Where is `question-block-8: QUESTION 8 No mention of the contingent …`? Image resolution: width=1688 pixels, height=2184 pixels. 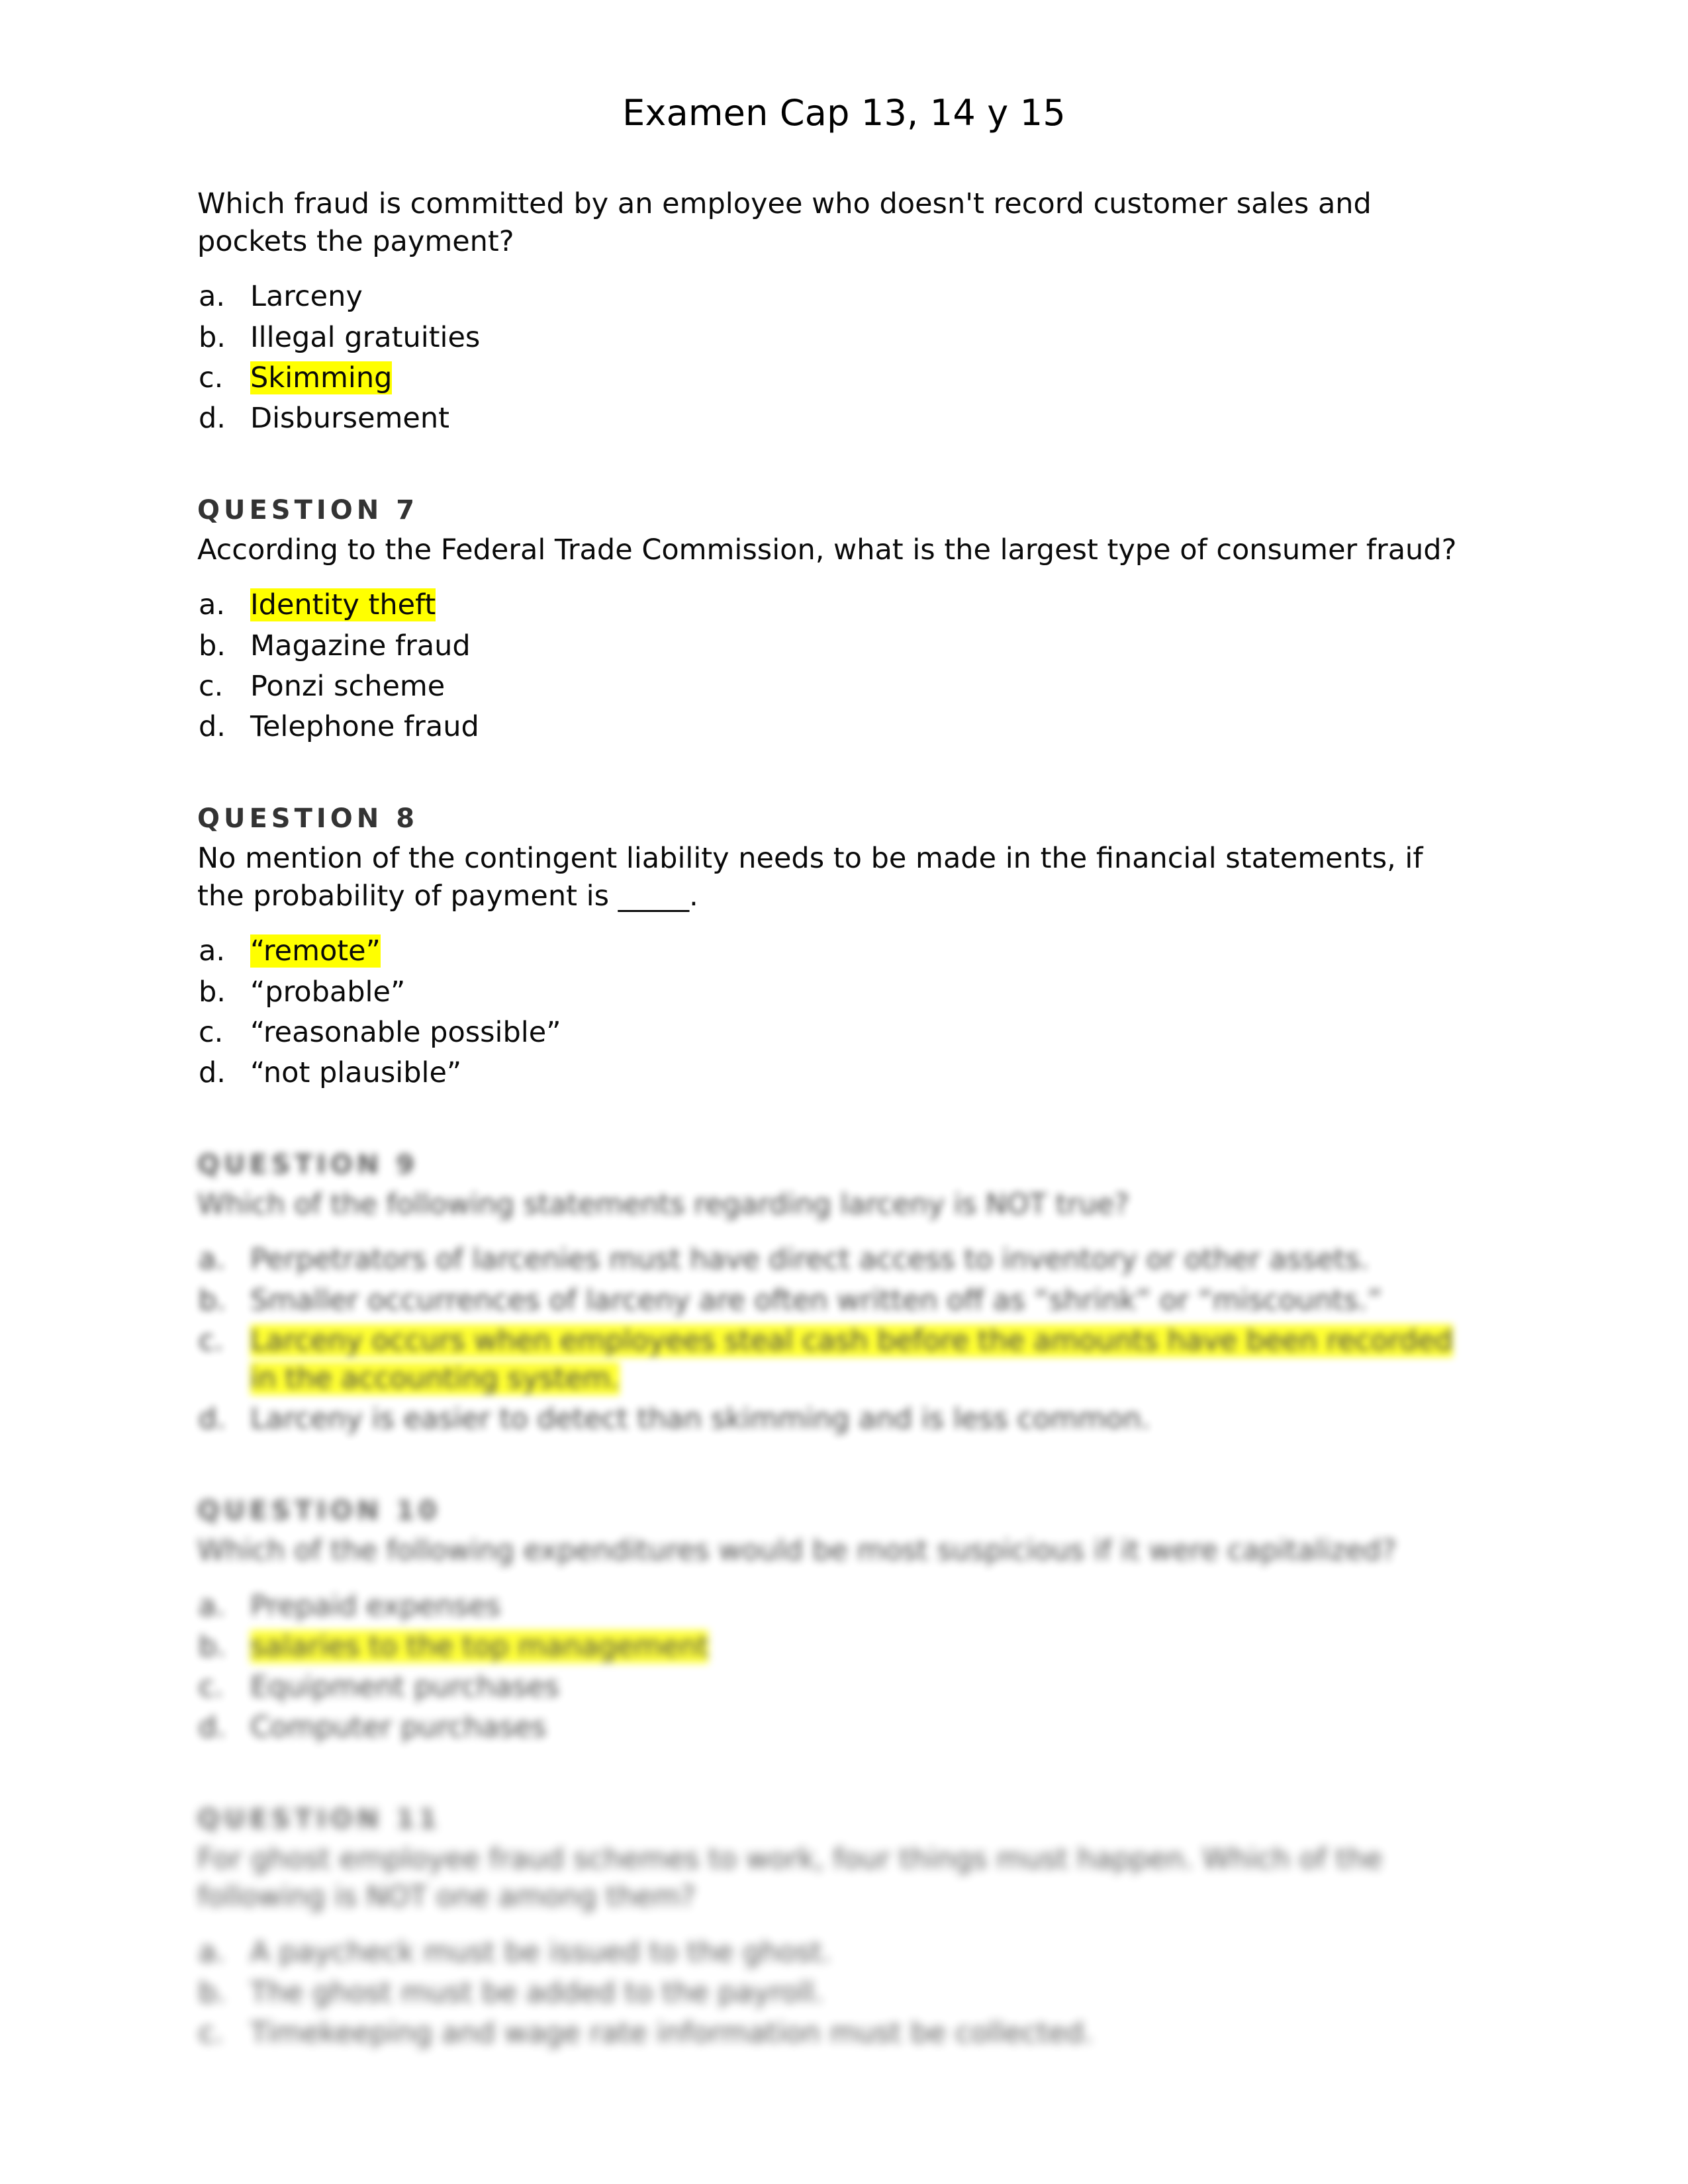 question-block-8: QUESTION 8 No mention of the contingent … is located at coordinates (836, 947).